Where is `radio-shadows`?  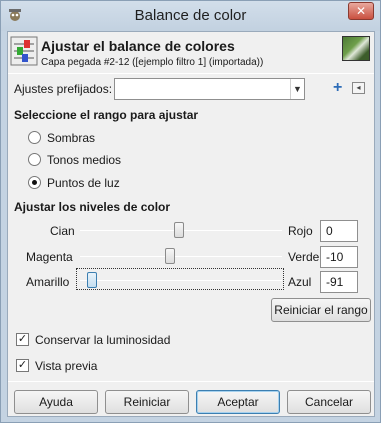
radio-shadows is located at coordinates (34, 137).